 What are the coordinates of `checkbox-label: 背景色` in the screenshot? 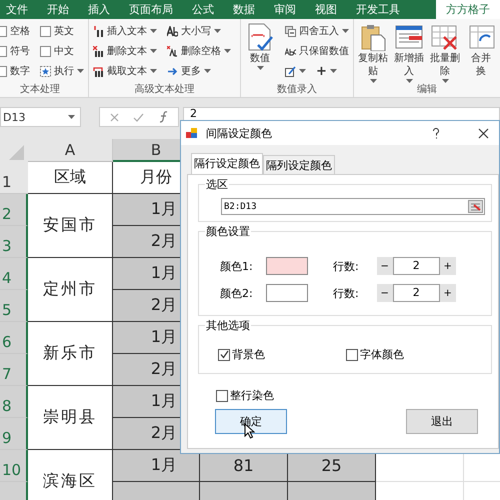 It's located at (248, 354).